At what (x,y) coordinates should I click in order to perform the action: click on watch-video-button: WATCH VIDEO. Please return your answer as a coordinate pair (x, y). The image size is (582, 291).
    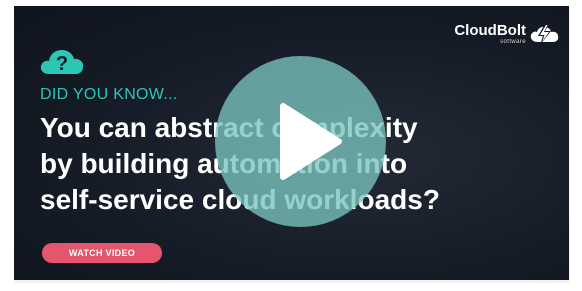
    Looking at the image, I should click on (102, 253).